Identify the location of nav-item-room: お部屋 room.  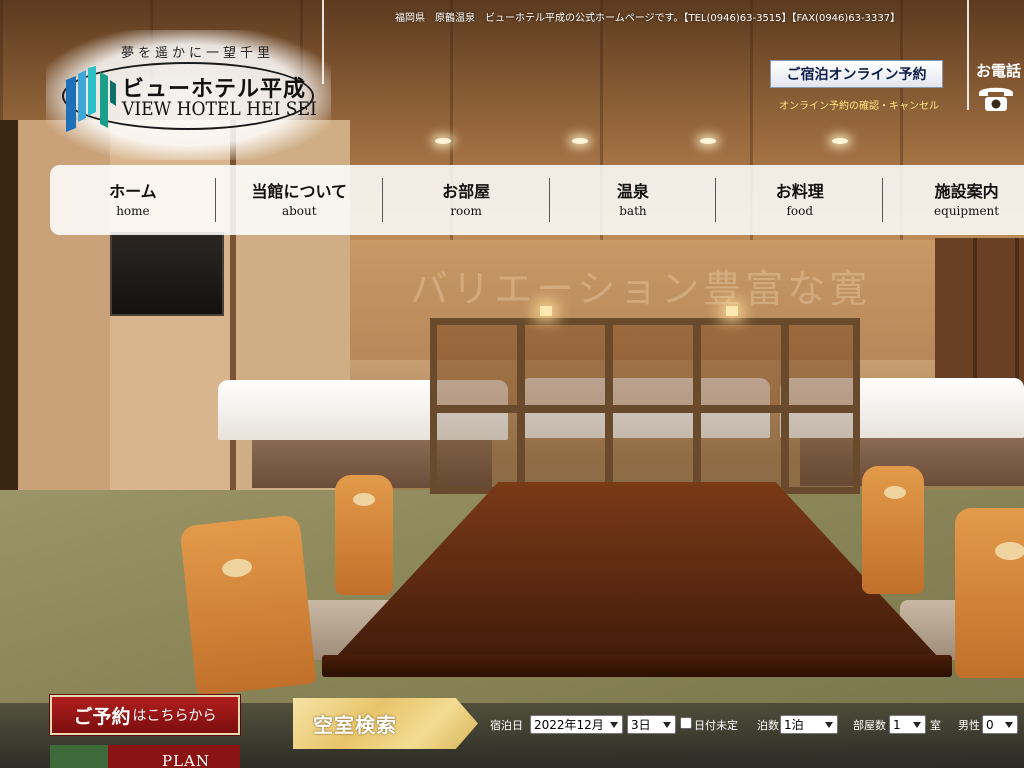
(466, 200).